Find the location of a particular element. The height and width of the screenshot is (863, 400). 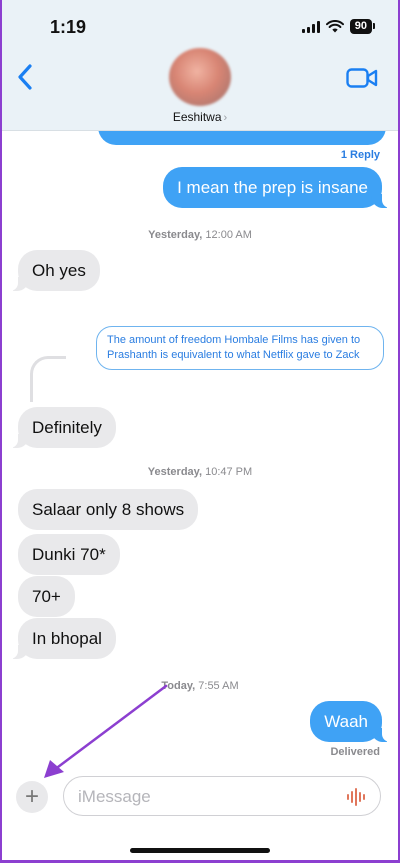

timestamp: Yesterday, 10:47 PM is located at coordinates (200, 472).